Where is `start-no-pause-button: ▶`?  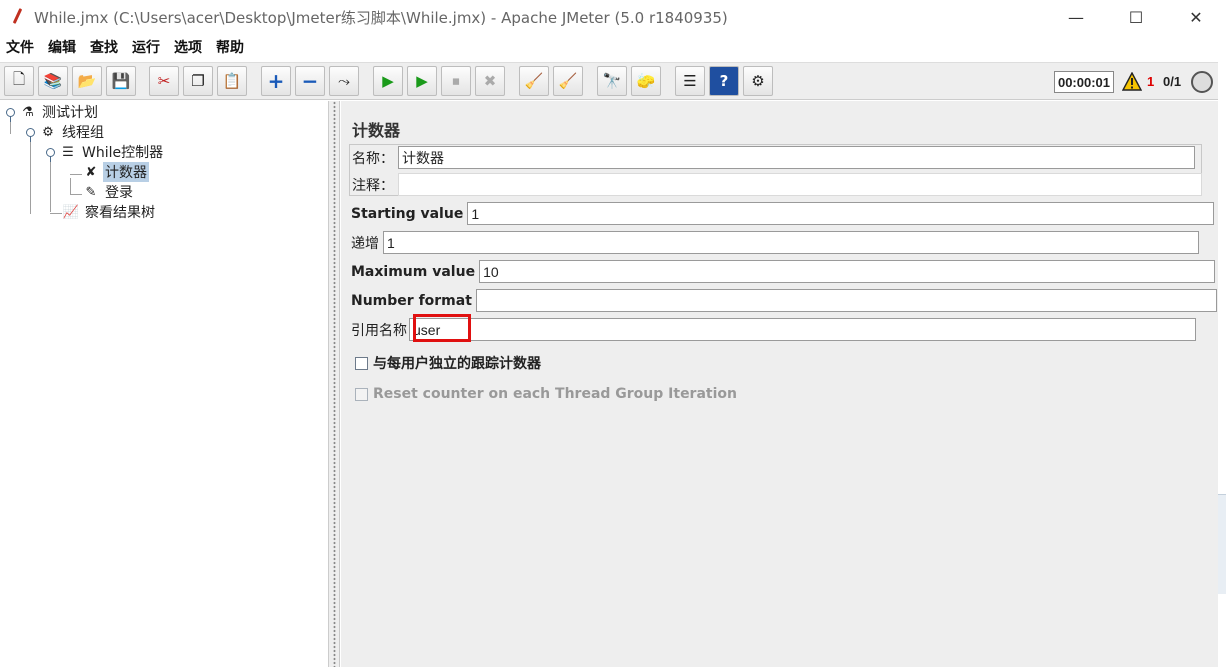
start-no-pause-button: ▶ is located at coordinates (422, 81).